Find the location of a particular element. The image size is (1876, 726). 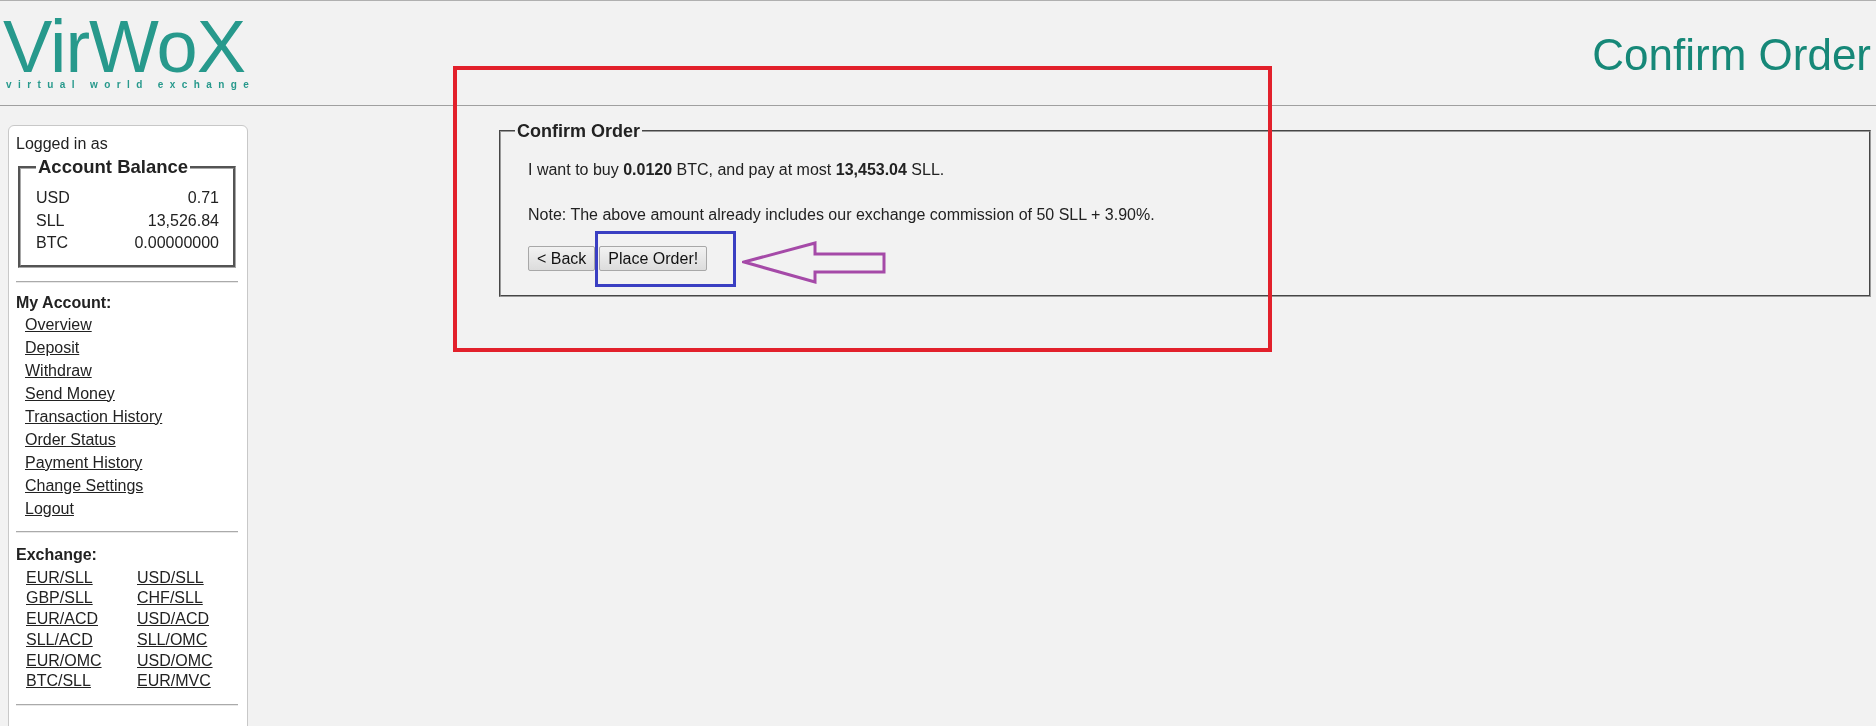

exchange-pair-link: CHF/SLL is located at coordinates (170, 599).